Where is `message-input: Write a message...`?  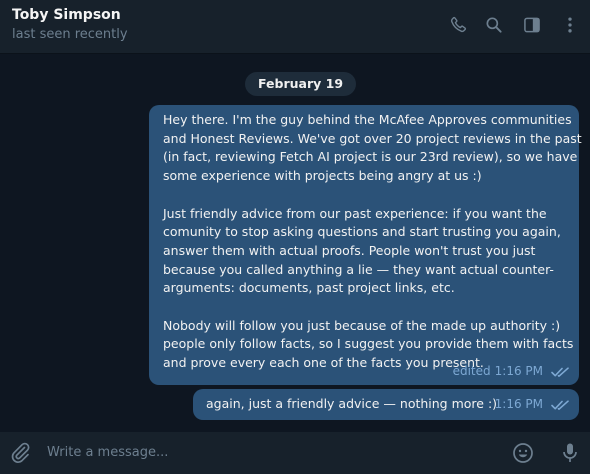
message-input: Write a message... is located at coordinates (107, 452).